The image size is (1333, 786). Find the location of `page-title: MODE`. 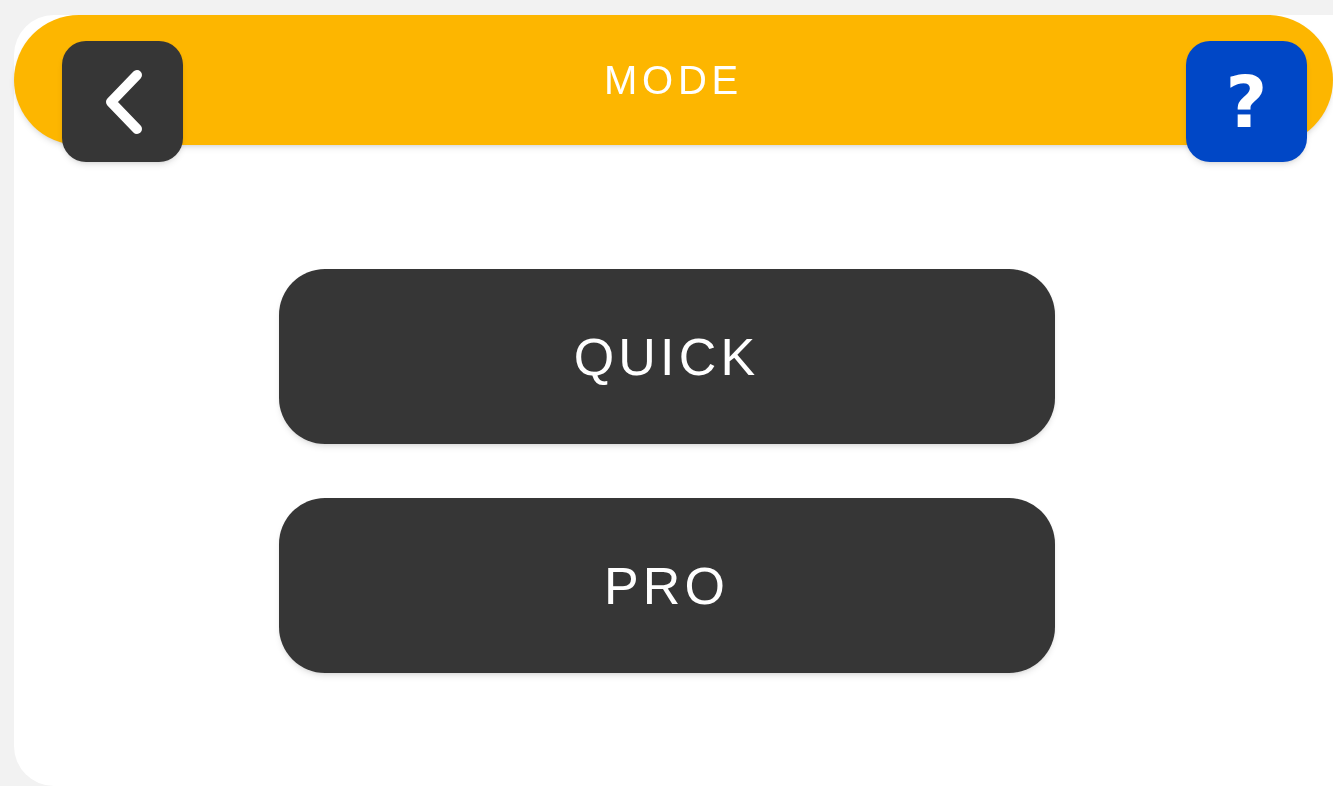

page-title: MODE is located at coordinates (673, 80).